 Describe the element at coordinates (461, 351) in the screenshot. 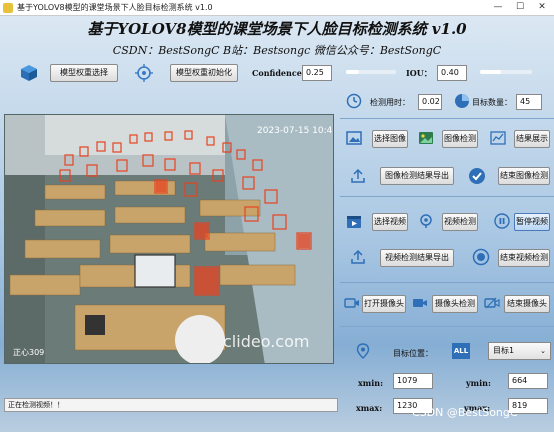

I see `all-badge: ALL` at that location.